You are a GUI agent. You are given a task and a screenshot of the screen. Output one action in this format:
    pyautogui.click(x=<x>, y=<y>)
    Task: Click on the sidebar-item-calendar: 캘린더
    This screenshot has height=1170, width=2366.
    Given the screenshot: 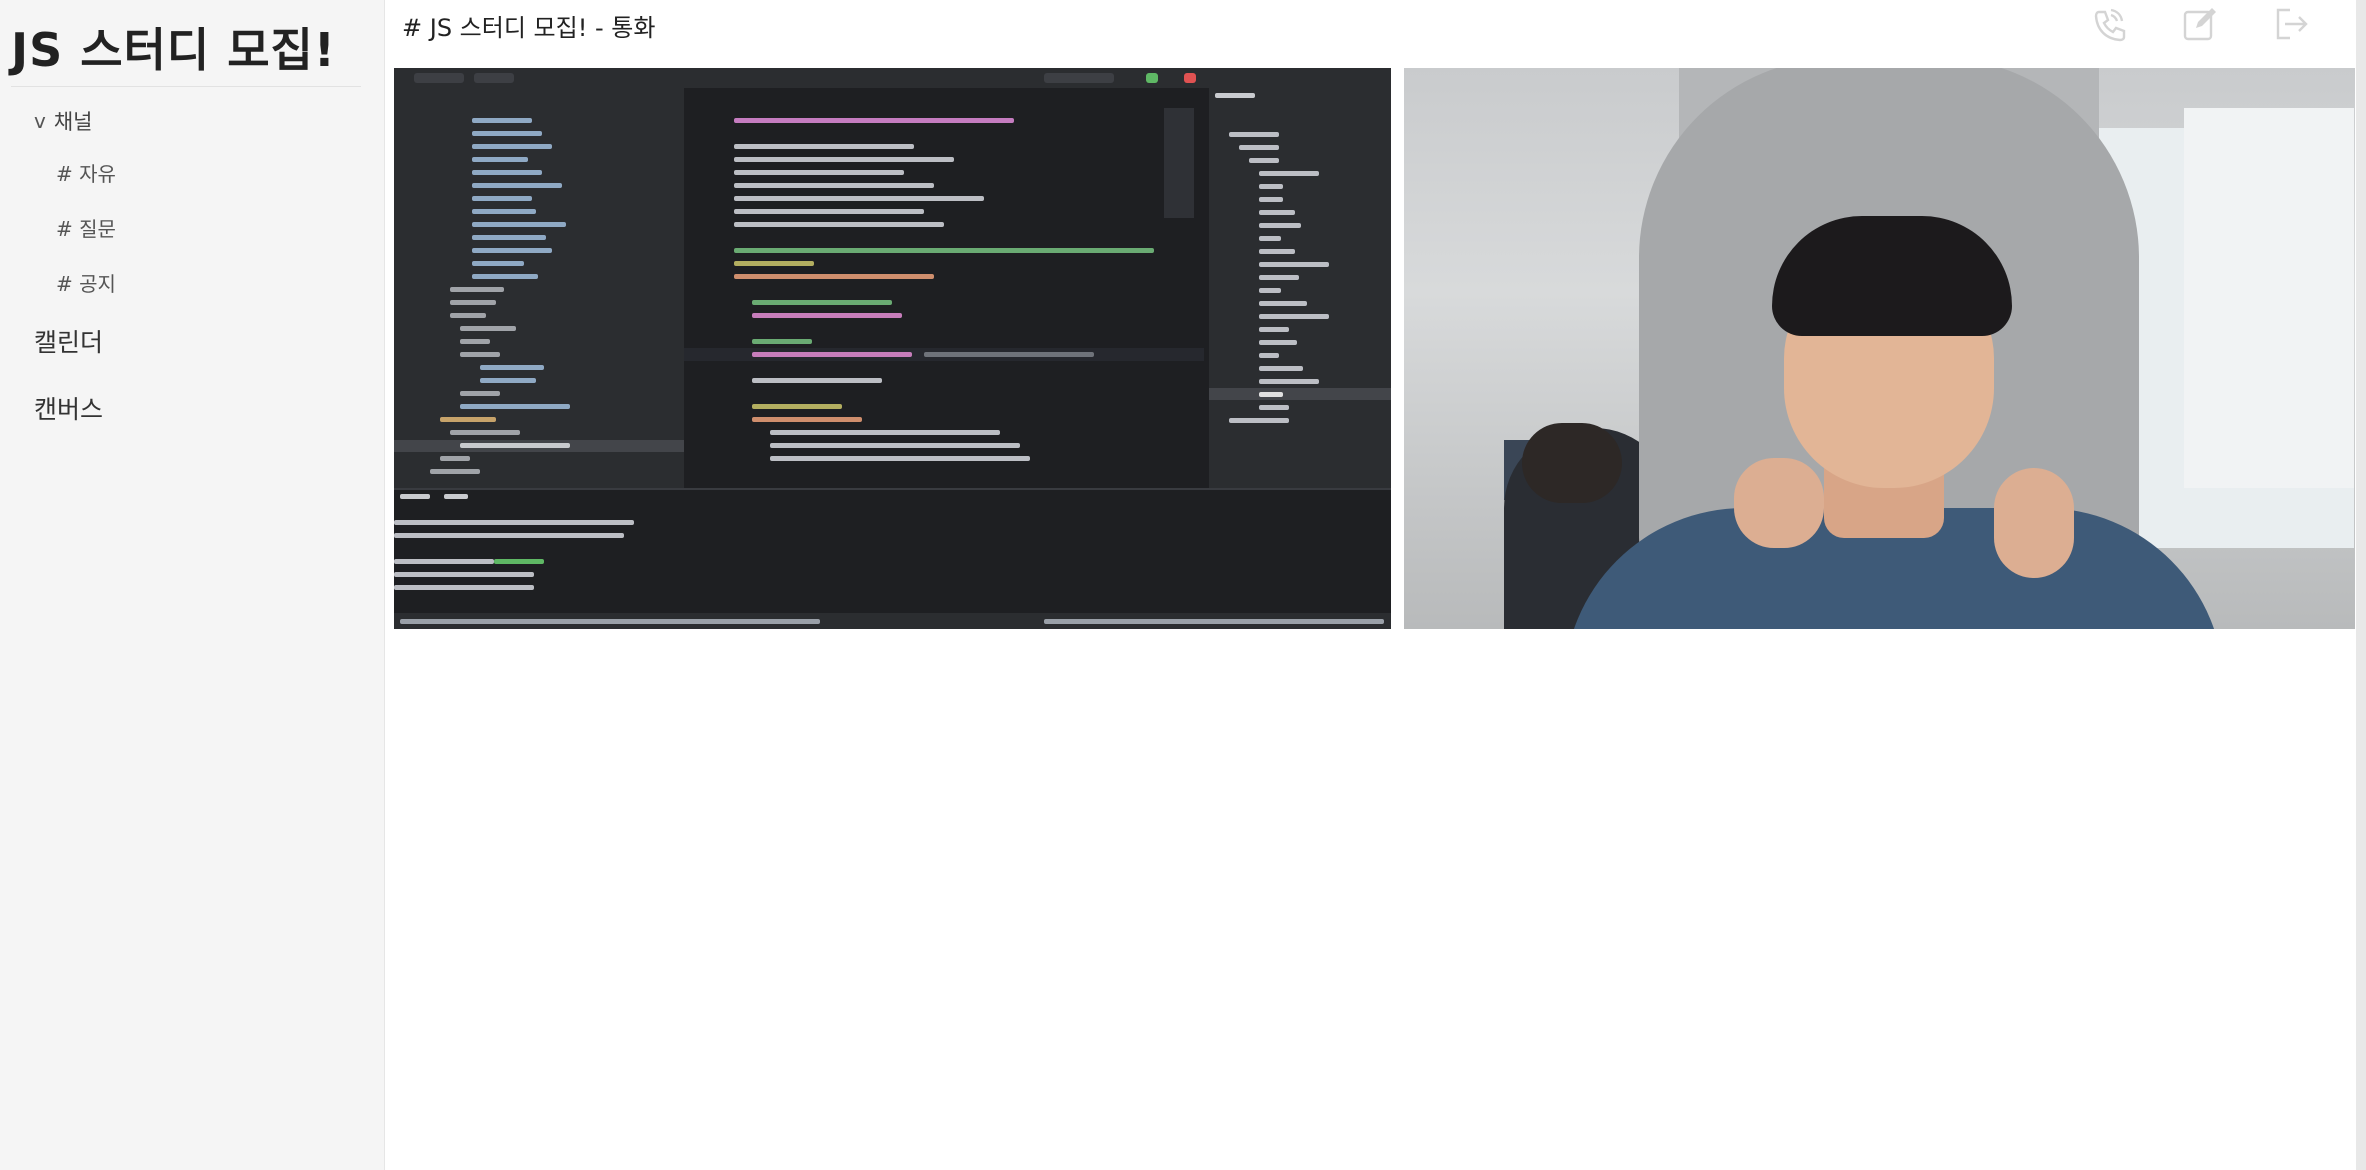 What is the action you would take?
    pyautogui.click(x=68, y=341)
    